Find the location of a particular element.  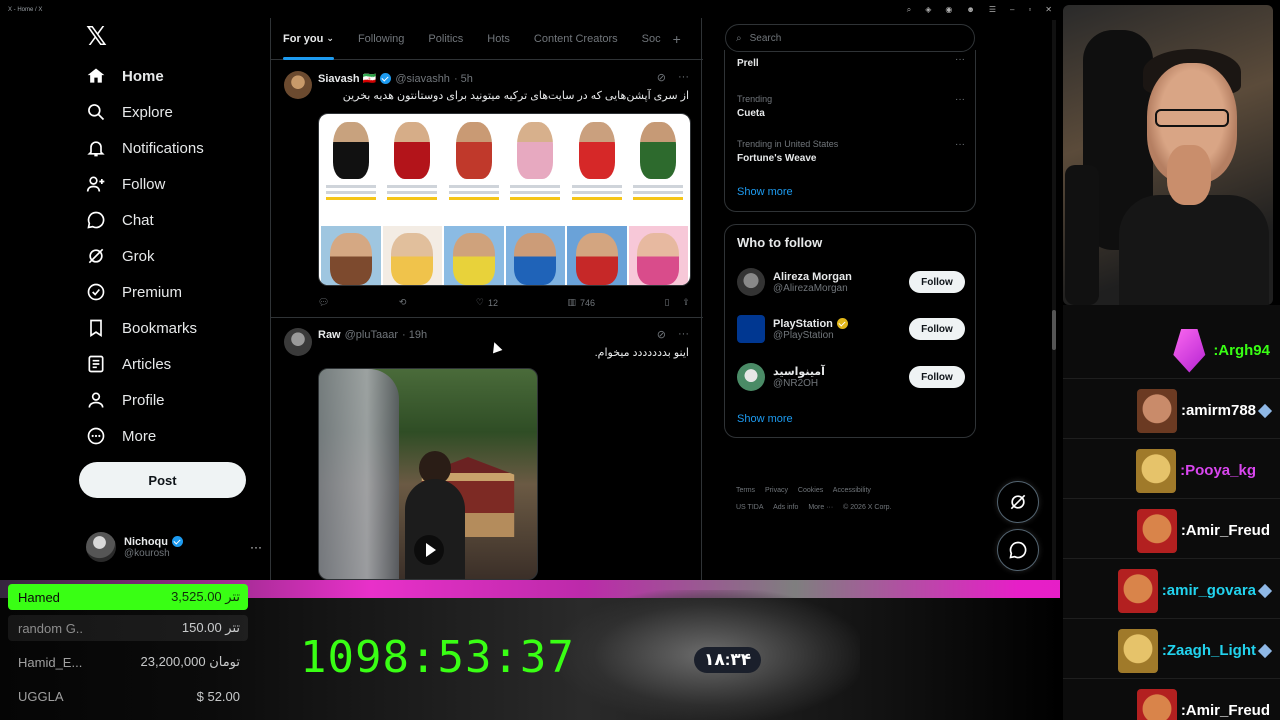

bookmark-icon: ▯ is located at coordinates (666, 302).